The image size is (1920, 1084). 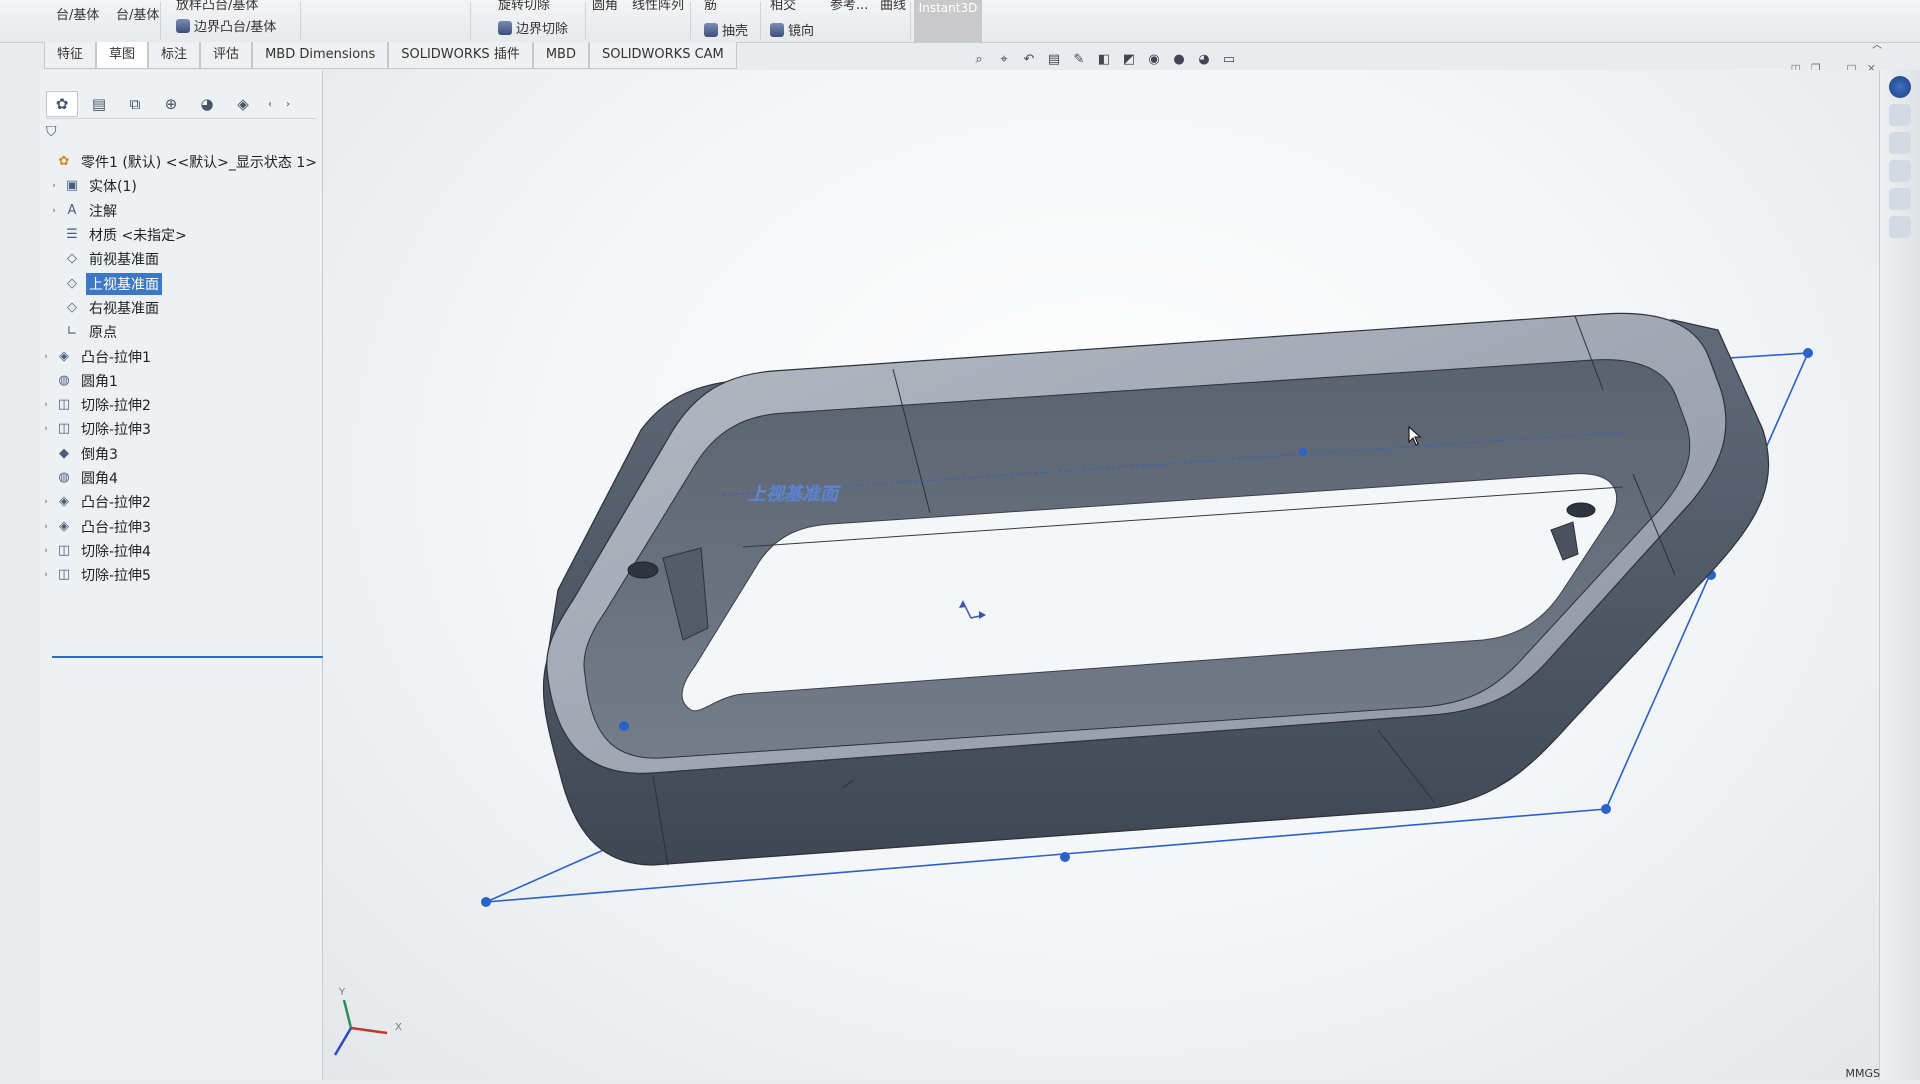 What do you see at coordinates (180, 381) in the screenshot?
I see `tree-item: ◍ 圆角1` at bounding box center [180, 381].